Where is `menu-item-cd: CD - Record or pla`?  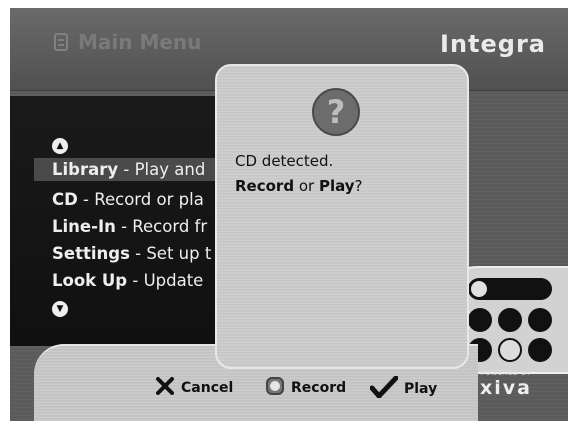 menu-item-cd: CD - Record or pla is located at coordinates (128, 199).